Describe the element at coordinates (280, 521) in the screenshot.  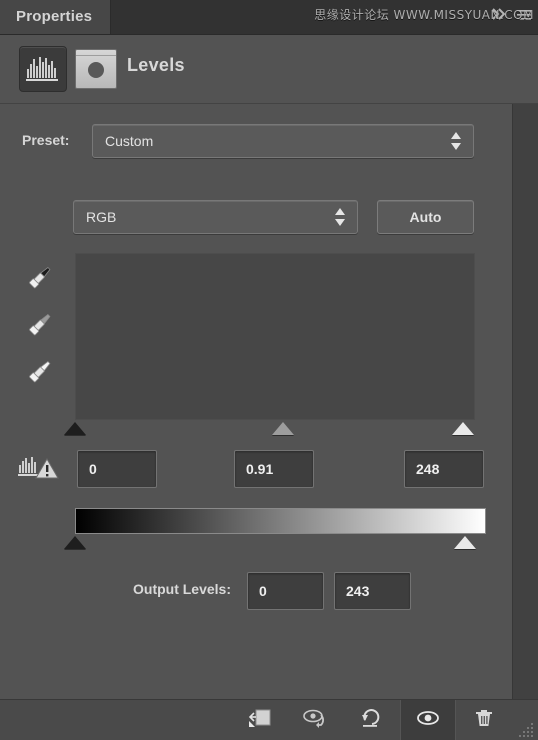
I see `output-levels-gradient-bar` at that location.